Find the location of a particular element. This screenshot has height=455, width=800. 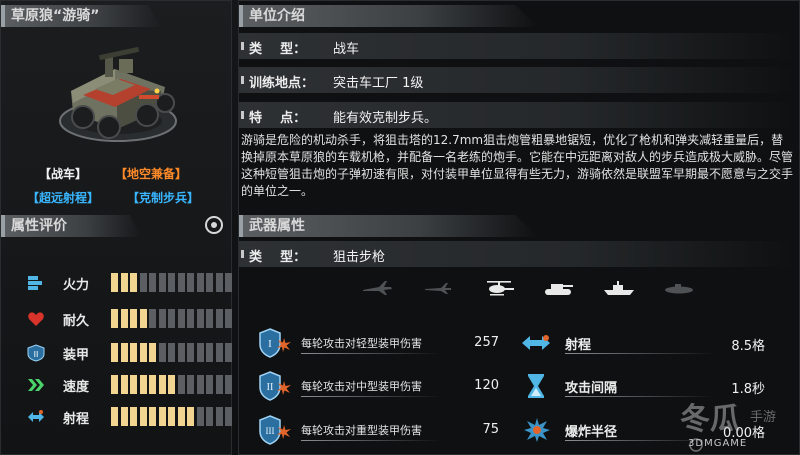

tank-icon is located at coordinates (559, 289).